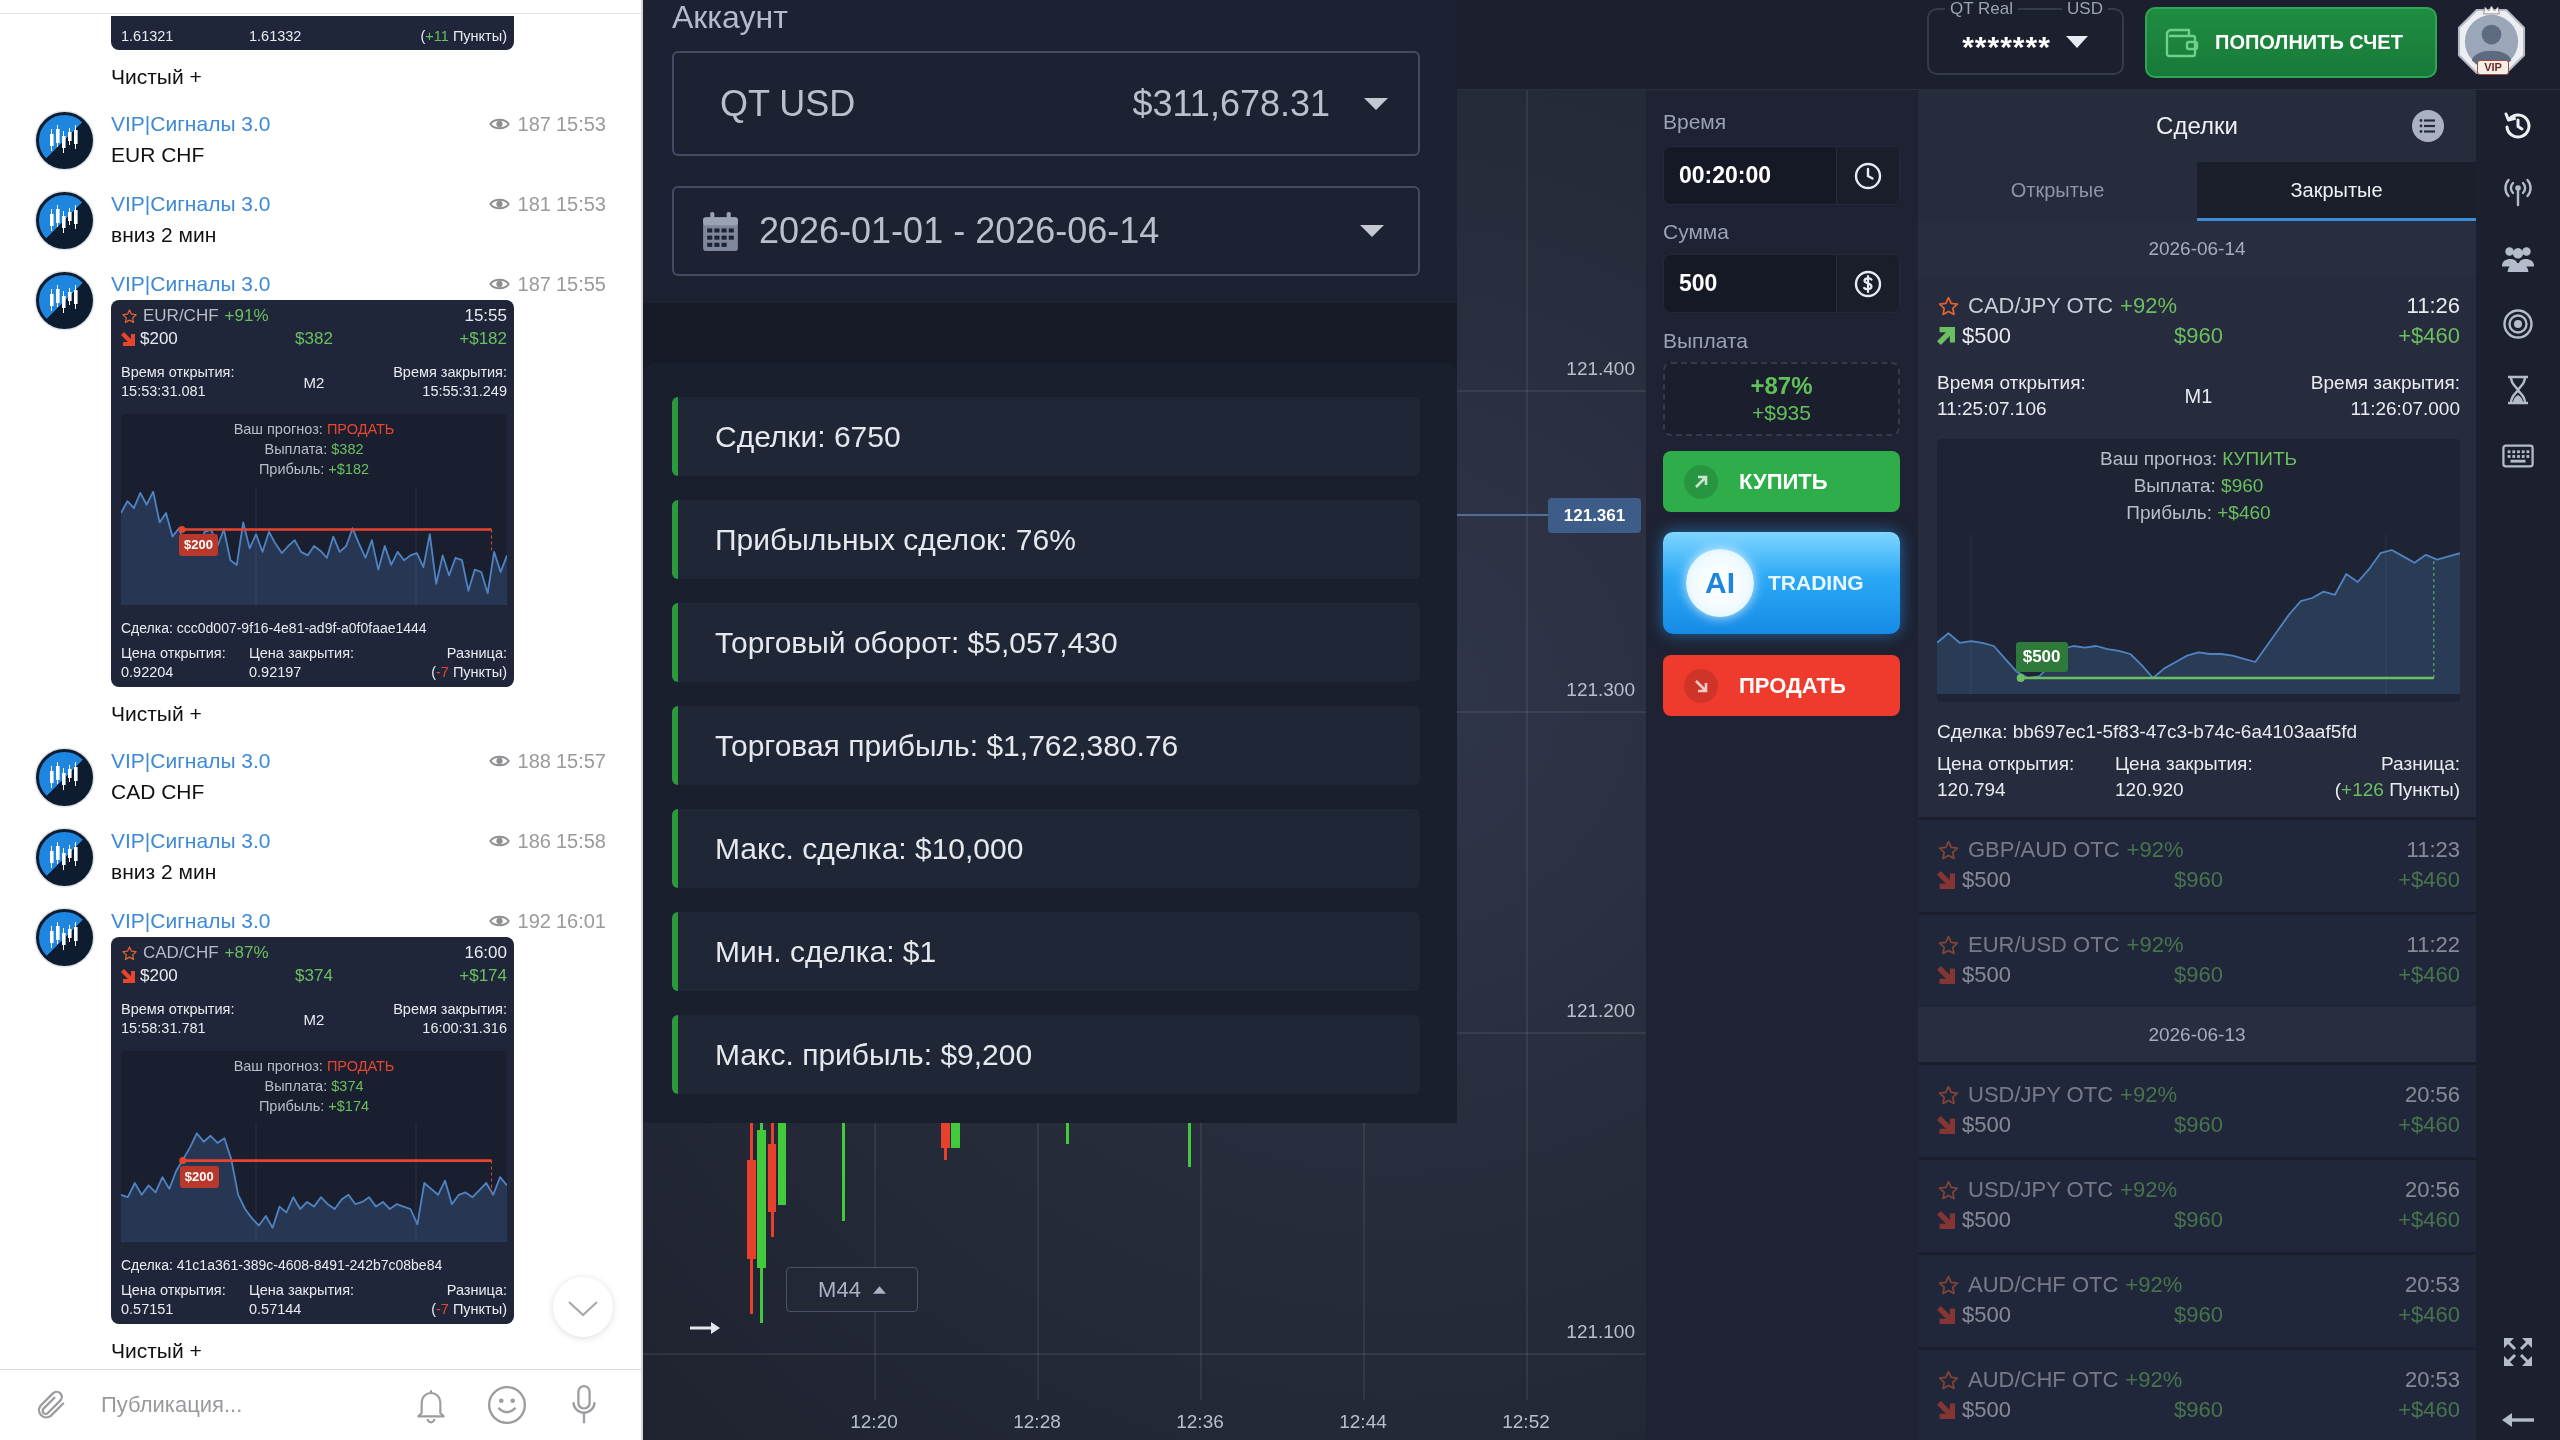  Describe the element at coordinates (2057, 191) in the screenshot. I see `tab: Открытые` at that location.